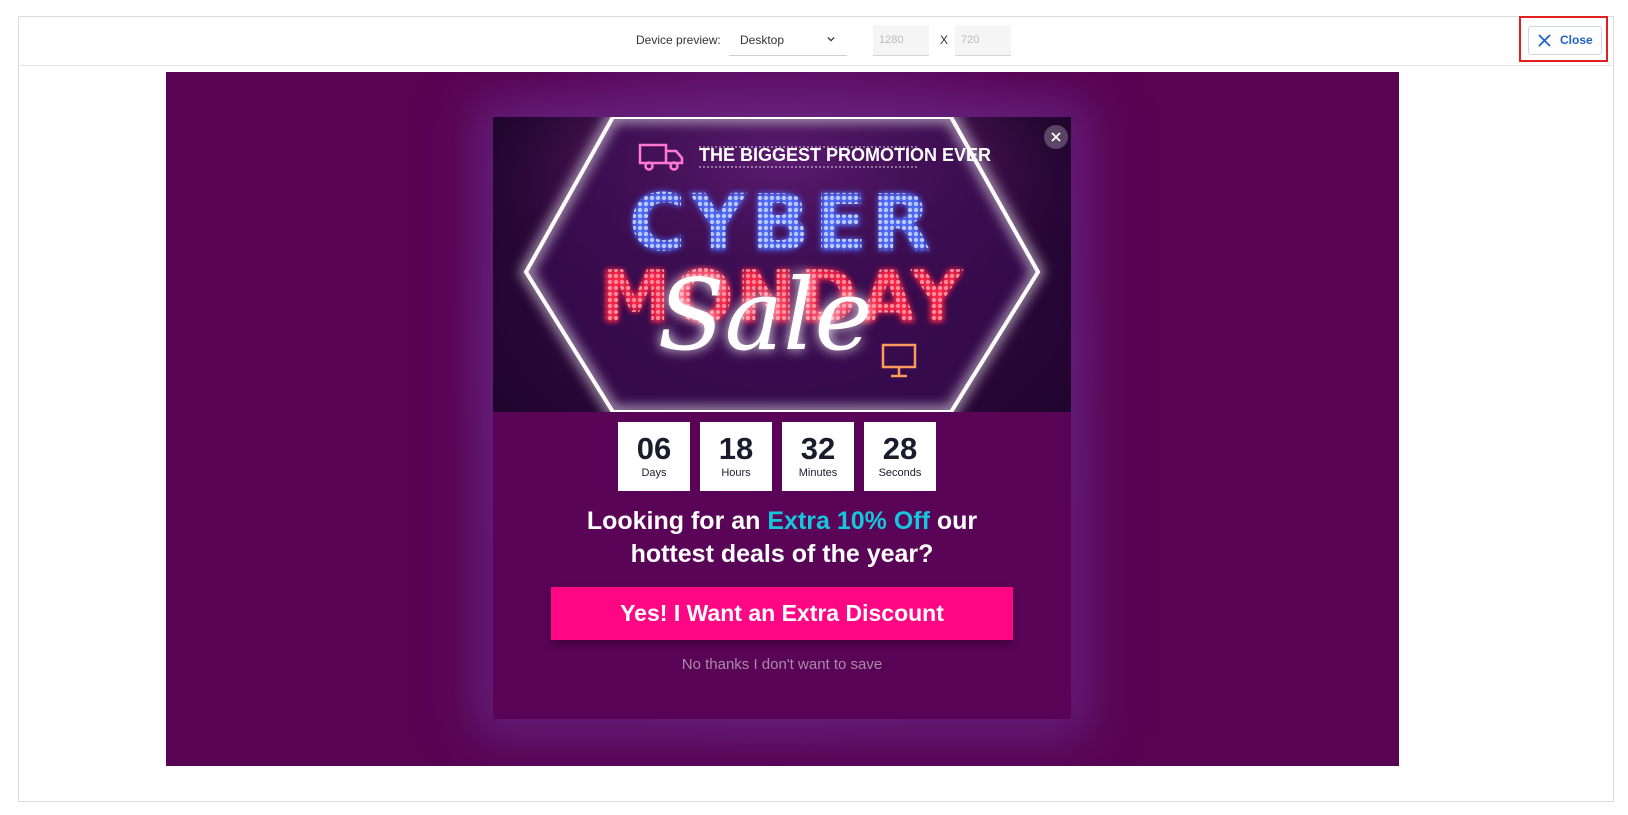 The image size is (1628, 815). I want to click on countdown-days-value: 06, so click(654, 448).